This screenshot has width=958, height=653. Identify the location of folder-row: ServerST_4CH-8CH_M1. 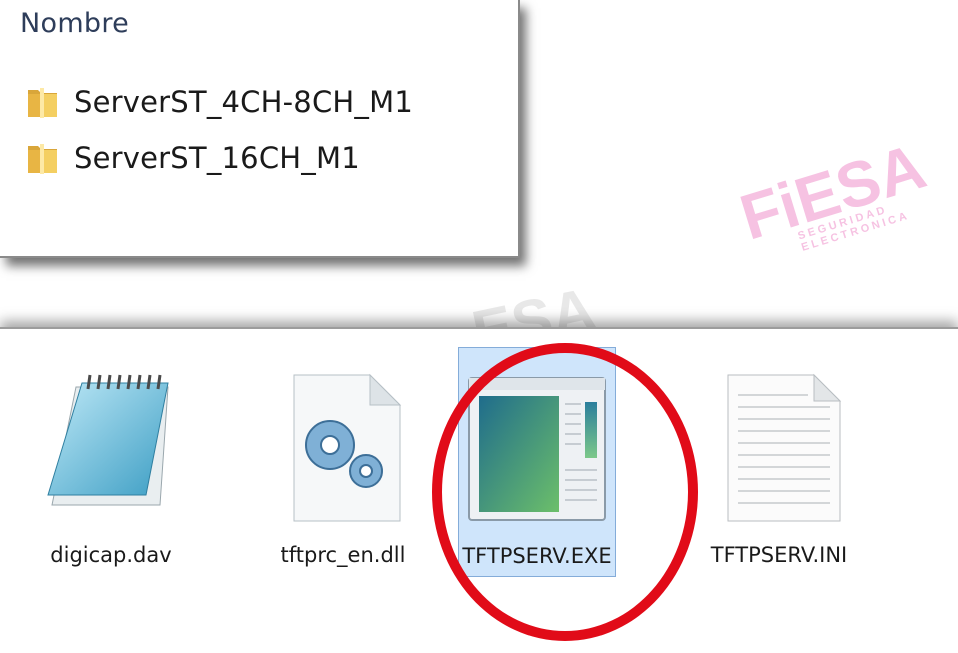
(219, 102).